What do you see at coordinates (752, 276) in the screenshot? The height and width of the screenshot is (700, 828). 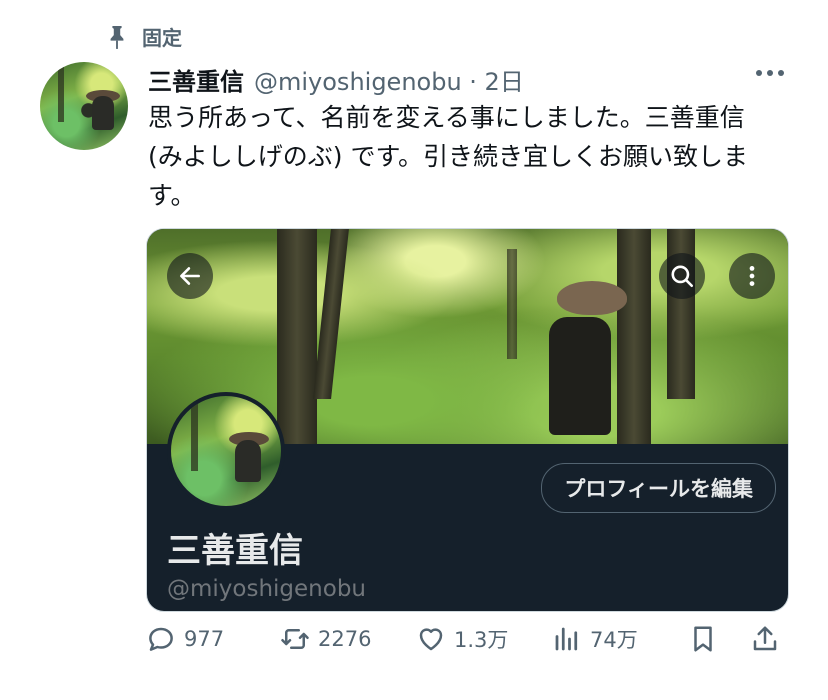 I see `vertical-dots-icon` at bounding box center [752, 276].